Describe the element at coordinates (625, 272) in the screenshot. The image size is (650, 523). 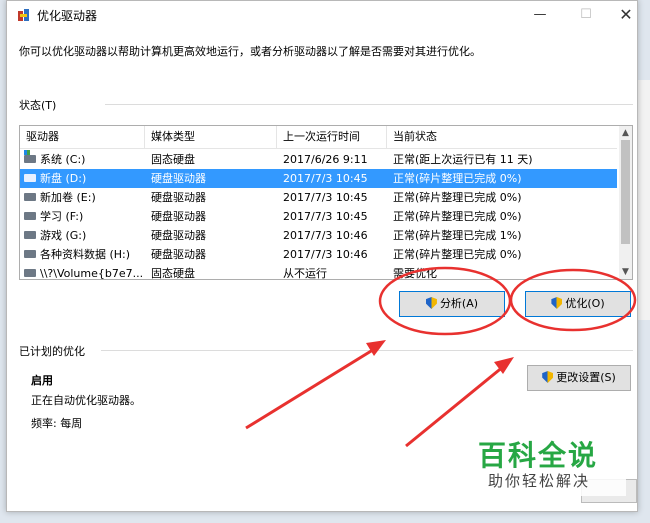
I see `scroll-down-icon: ▼` at that location.